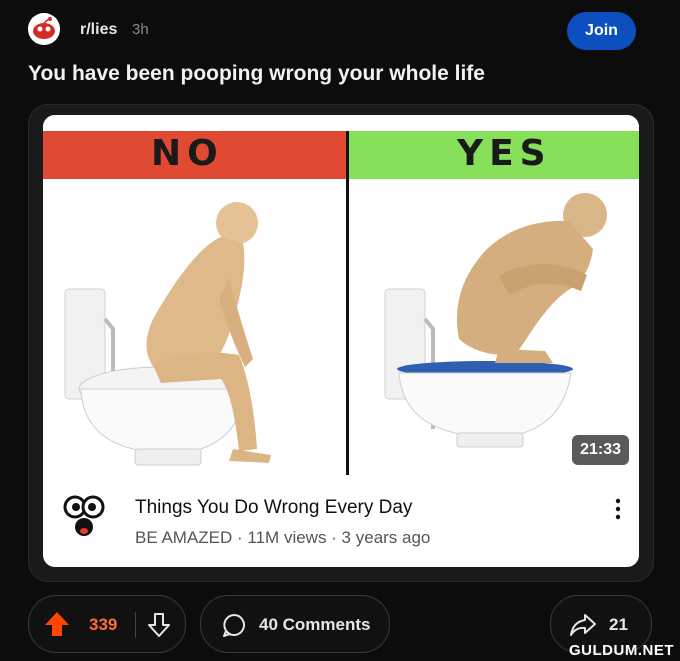 This screenshot has height=661, width=680. I want to click on downvote-icon, so click(159, 625).